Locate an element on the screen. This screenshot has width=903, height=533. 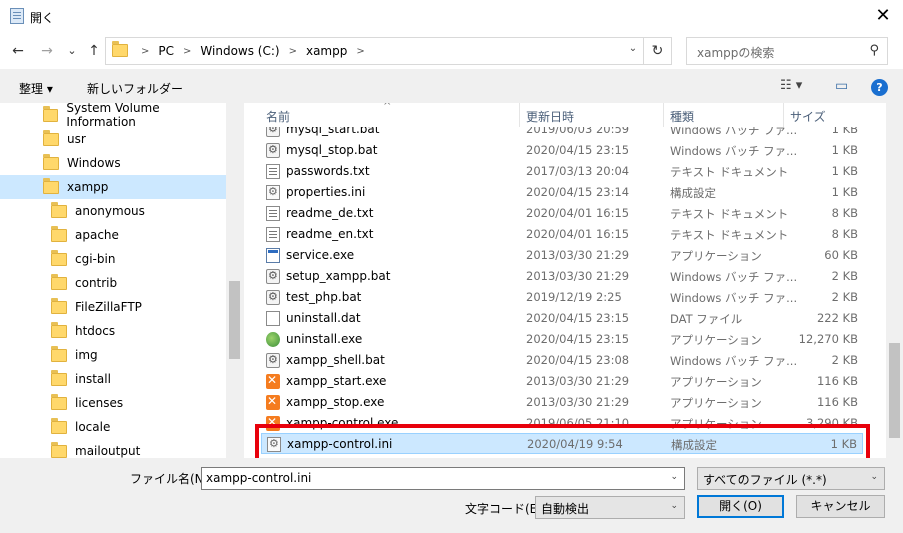
open-button: 開く(O) is located at coordinates (740, 506).